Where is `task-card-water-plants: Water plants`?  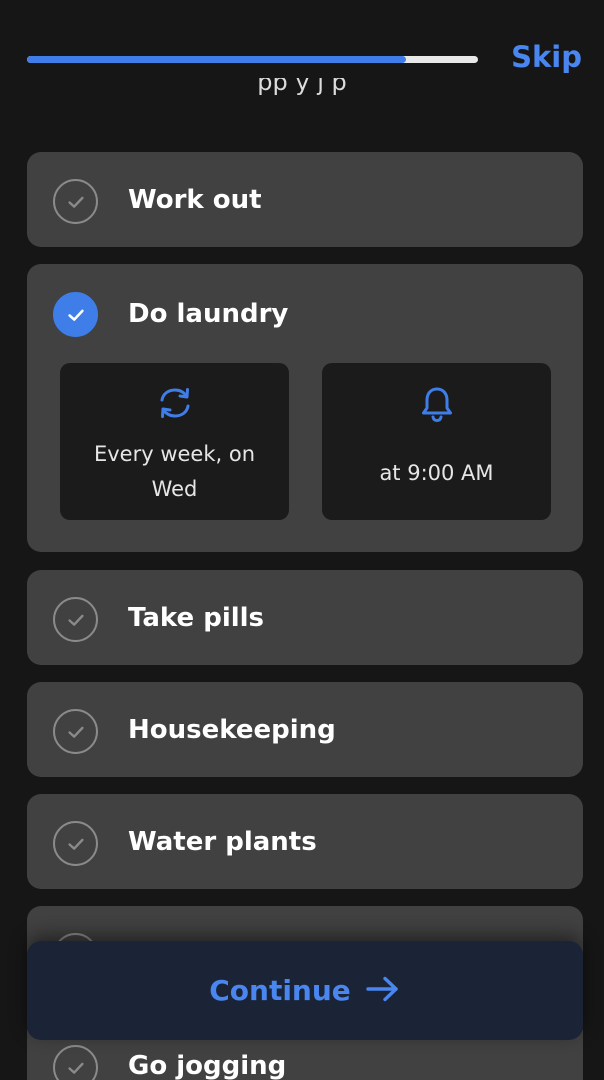 task-card-water-plants: Water plants is located at coordinates (305, 841).